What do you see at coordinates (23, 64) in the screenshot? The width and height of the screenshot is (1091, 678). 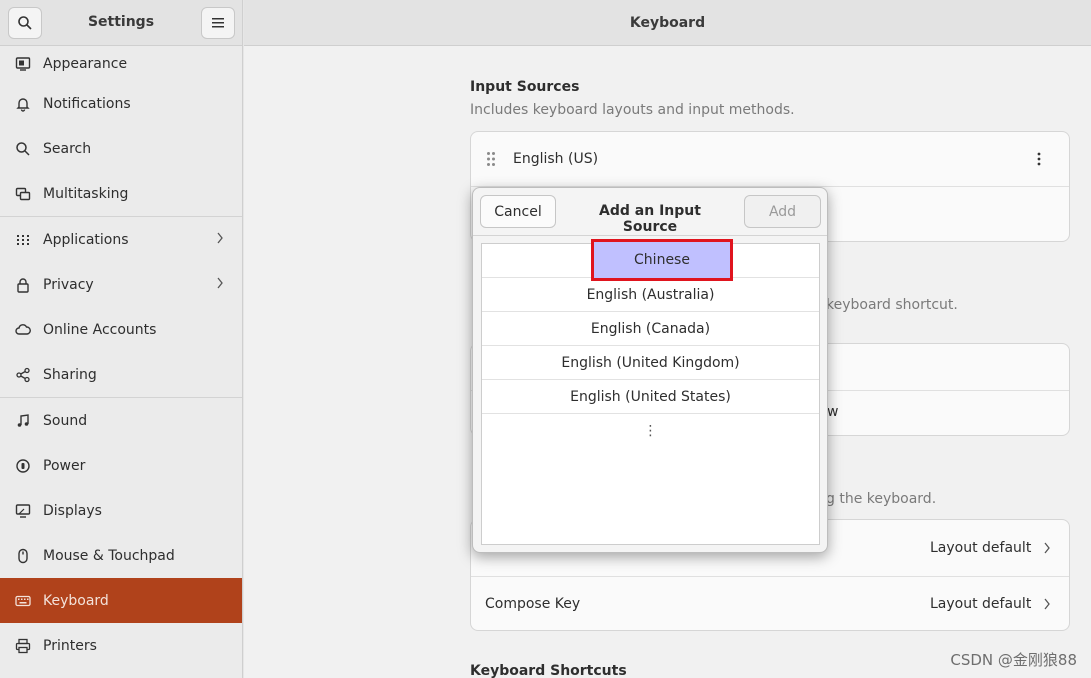 I see `appearance-icon` at bounding box center [23, 64].